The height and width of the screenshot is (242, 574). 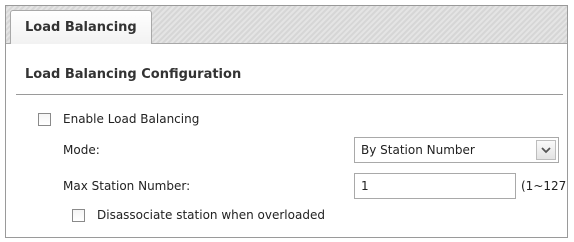 What do you see at coordinates (44, 119) in the screenshot?
I see `enable-load-balancing-checkbox` at bounding box center [44, 119].